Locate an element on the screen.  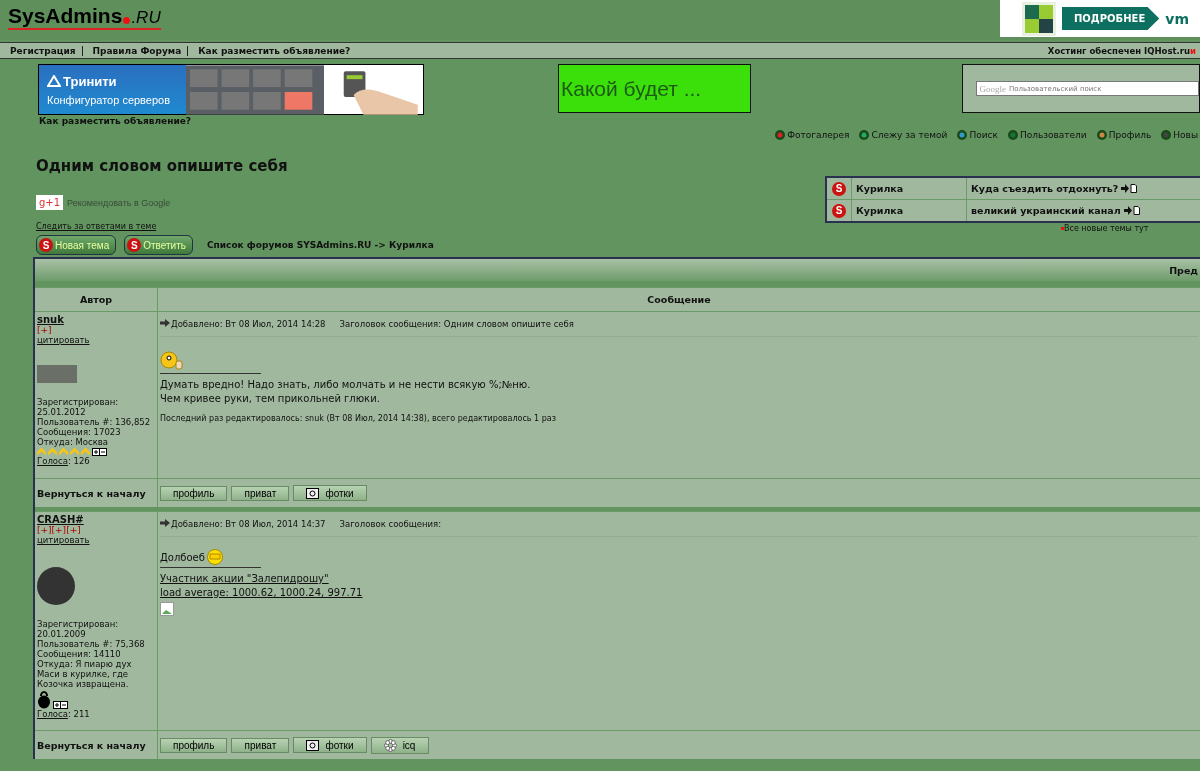
ad-more-button: ПОДРОБНЕЕ is located at coordinates (1111, 18).